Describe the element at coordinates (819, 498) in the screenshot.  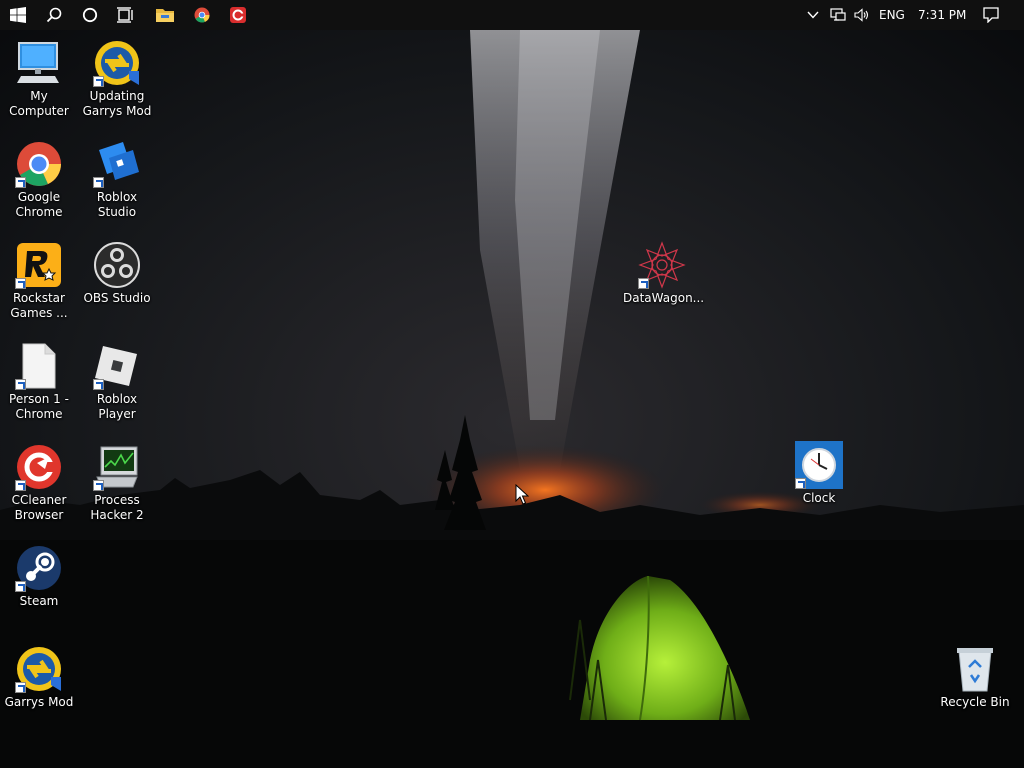
I see `desktop-icon-label: Clock` at that location.